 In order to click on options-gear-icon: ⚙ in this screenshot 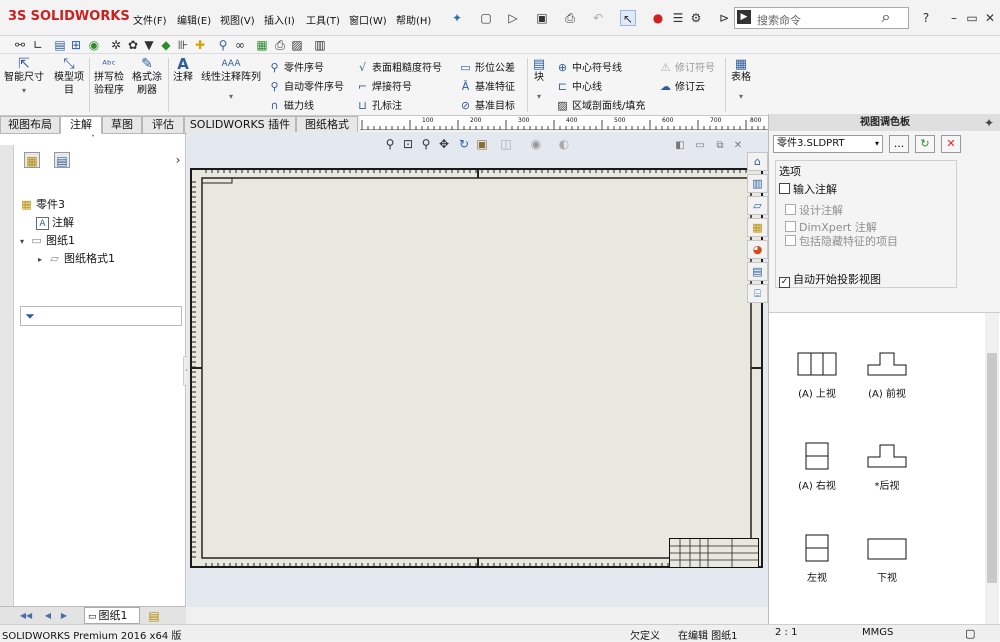, I will do `click(696, 18)`.